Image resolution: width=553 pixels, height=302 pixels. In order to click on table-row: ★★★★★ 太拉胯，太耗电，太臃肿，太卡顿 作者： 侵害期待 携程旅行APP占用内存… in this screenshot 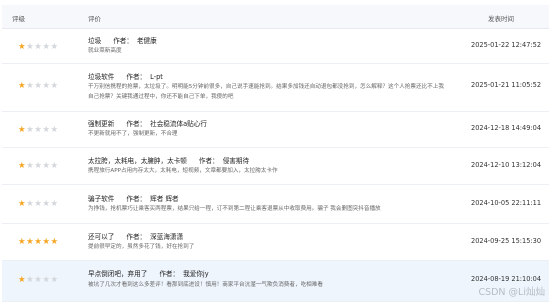, I will do `click(275, 166)`.